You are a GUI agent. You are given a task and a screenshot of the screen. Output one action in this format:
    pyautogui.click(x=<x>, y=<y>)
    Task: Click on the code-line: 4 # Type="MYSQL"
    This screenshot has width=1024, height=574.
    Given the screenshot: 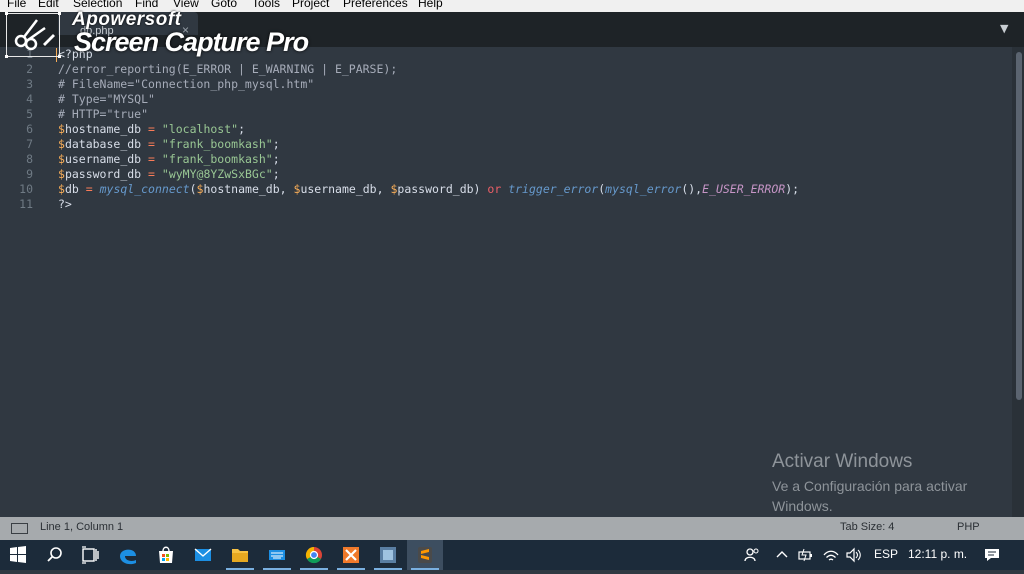 What is the action you would take?
    pyautogui.click(x=505, y=99)
    